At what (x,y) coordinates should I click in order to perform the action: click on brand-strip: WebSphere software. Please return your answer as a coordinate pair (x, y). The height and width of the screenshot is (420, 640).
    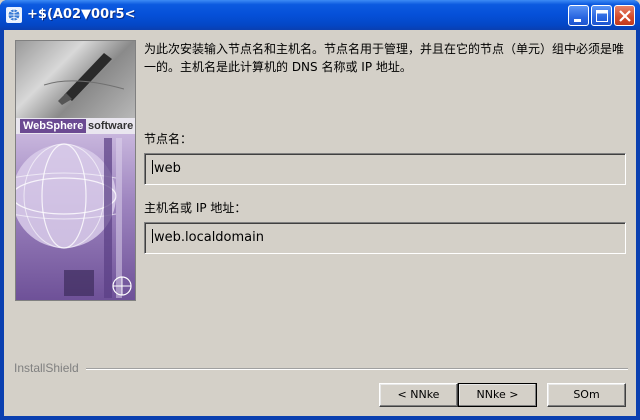
    Looking at the image, I should click on (75, 126).